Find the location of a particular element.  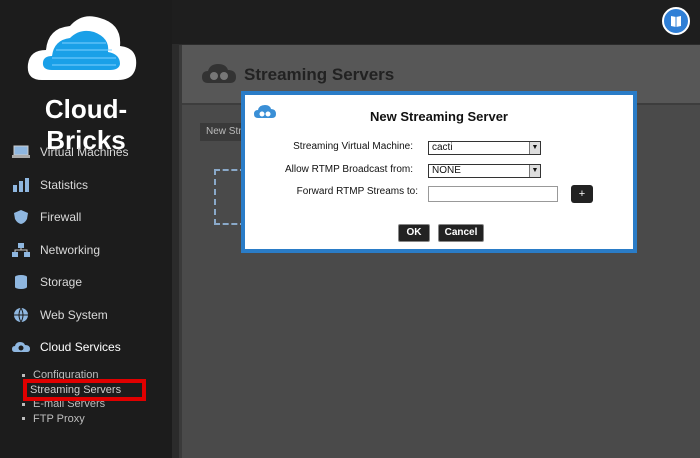

sidebar-item-label: Firewall is located at coordinates (61, 217).